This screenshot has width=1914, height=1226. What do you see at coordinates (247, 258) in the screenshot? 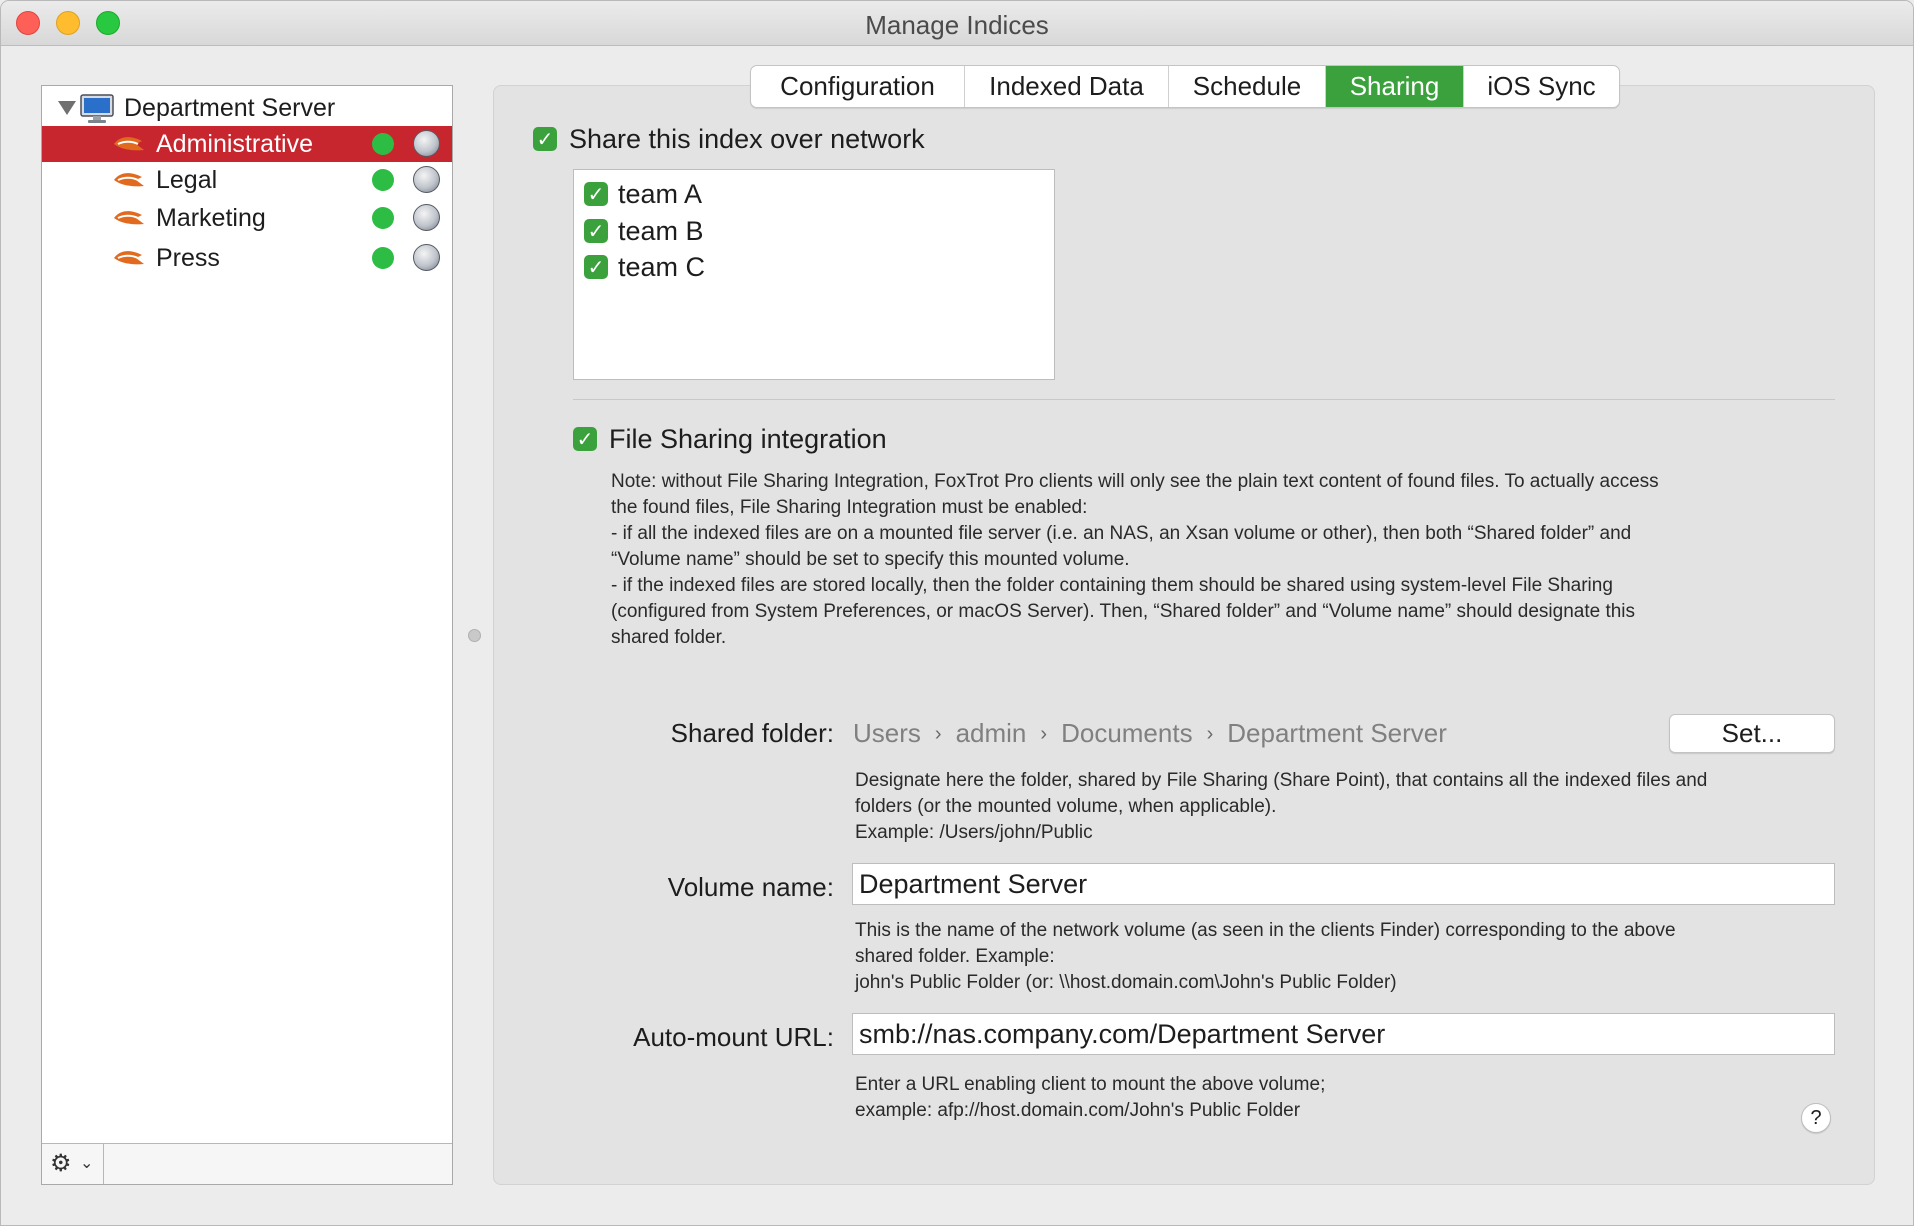
I see `index-item-press: Press` at bounding box center [247, 258].